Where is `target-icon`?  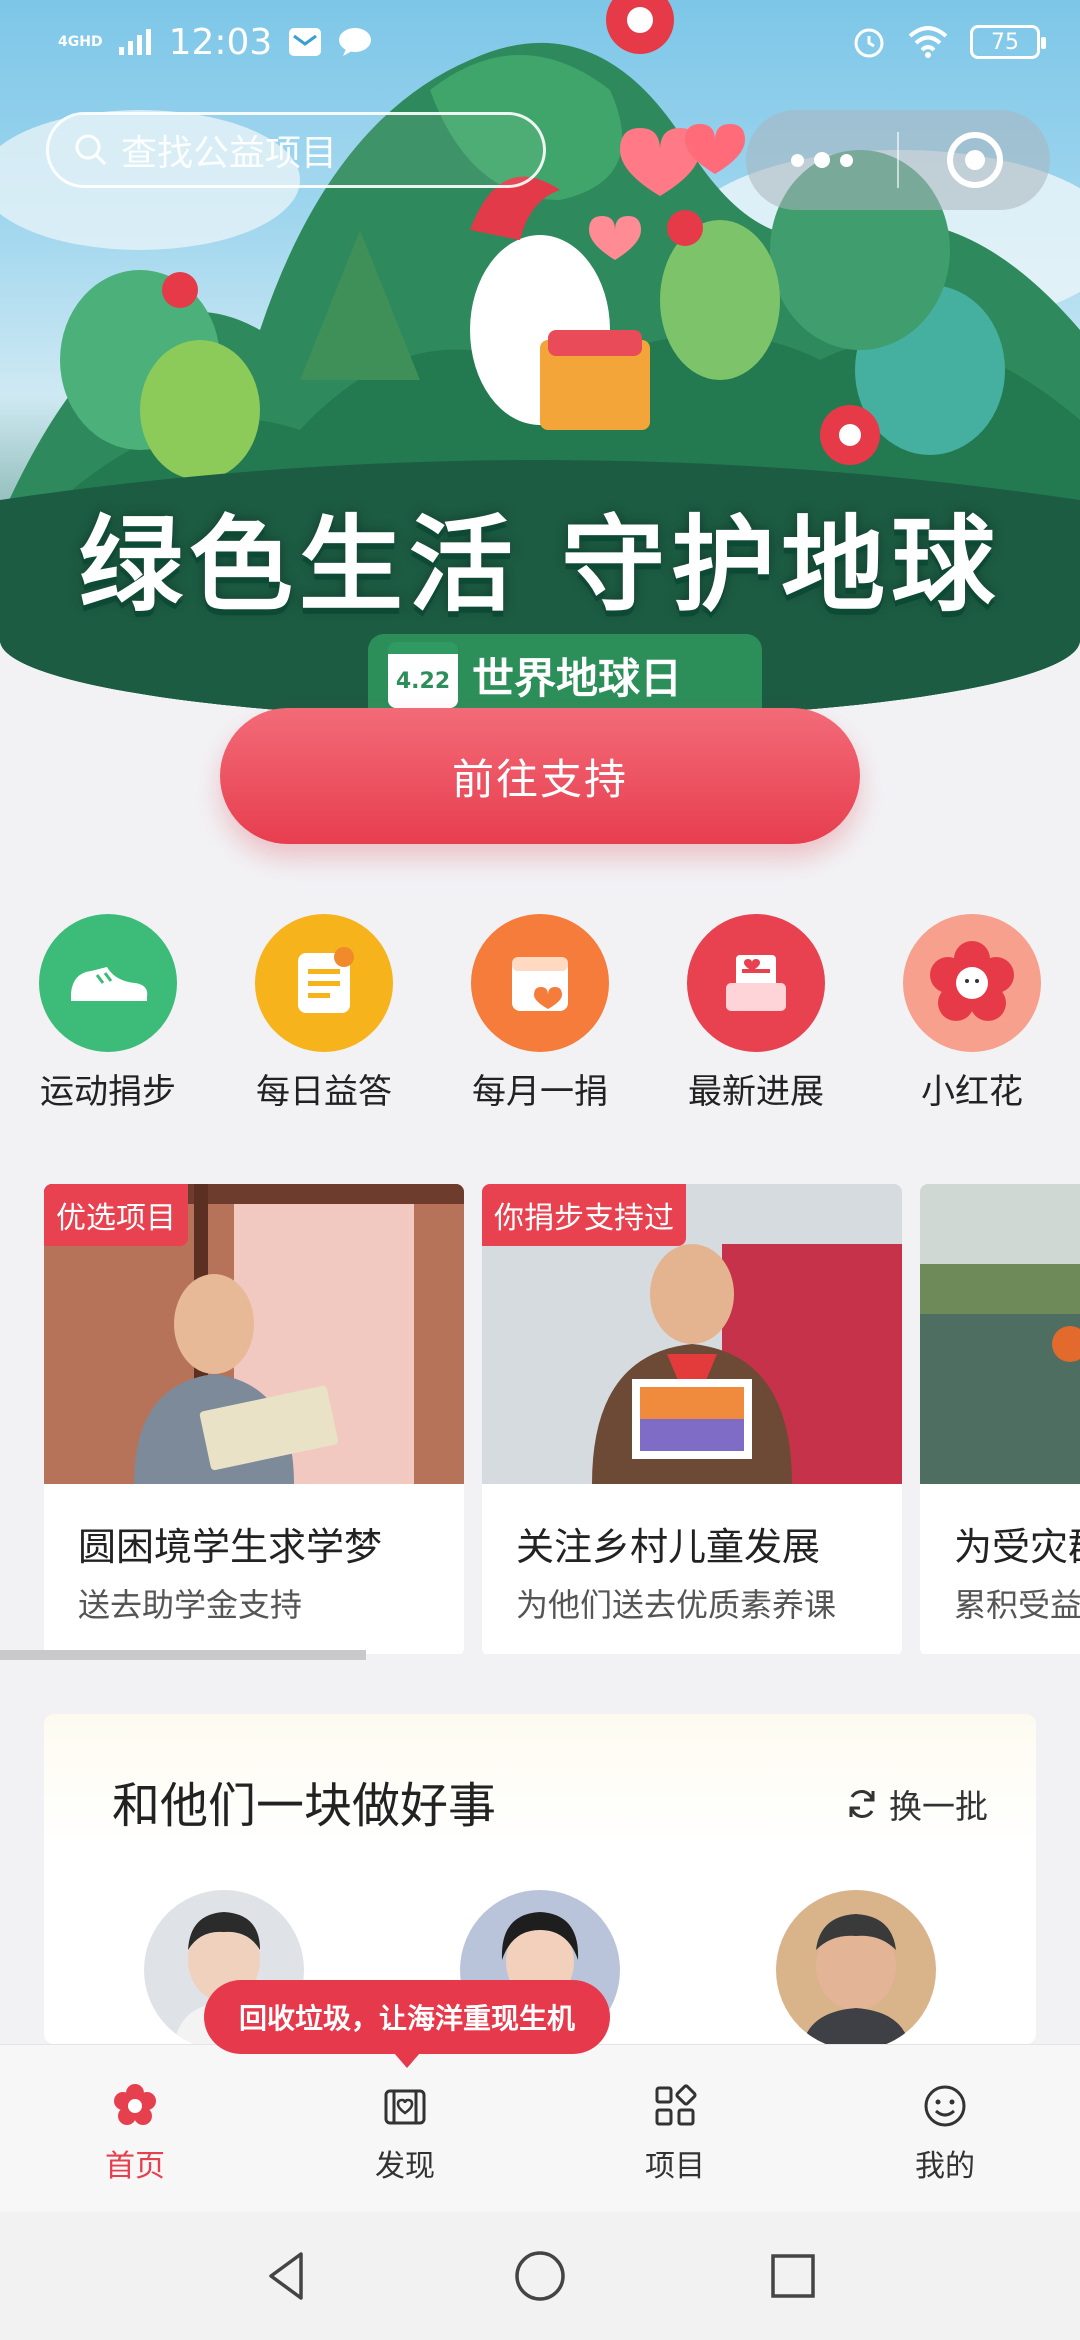
target-icon is located at coordinates (974, 160).